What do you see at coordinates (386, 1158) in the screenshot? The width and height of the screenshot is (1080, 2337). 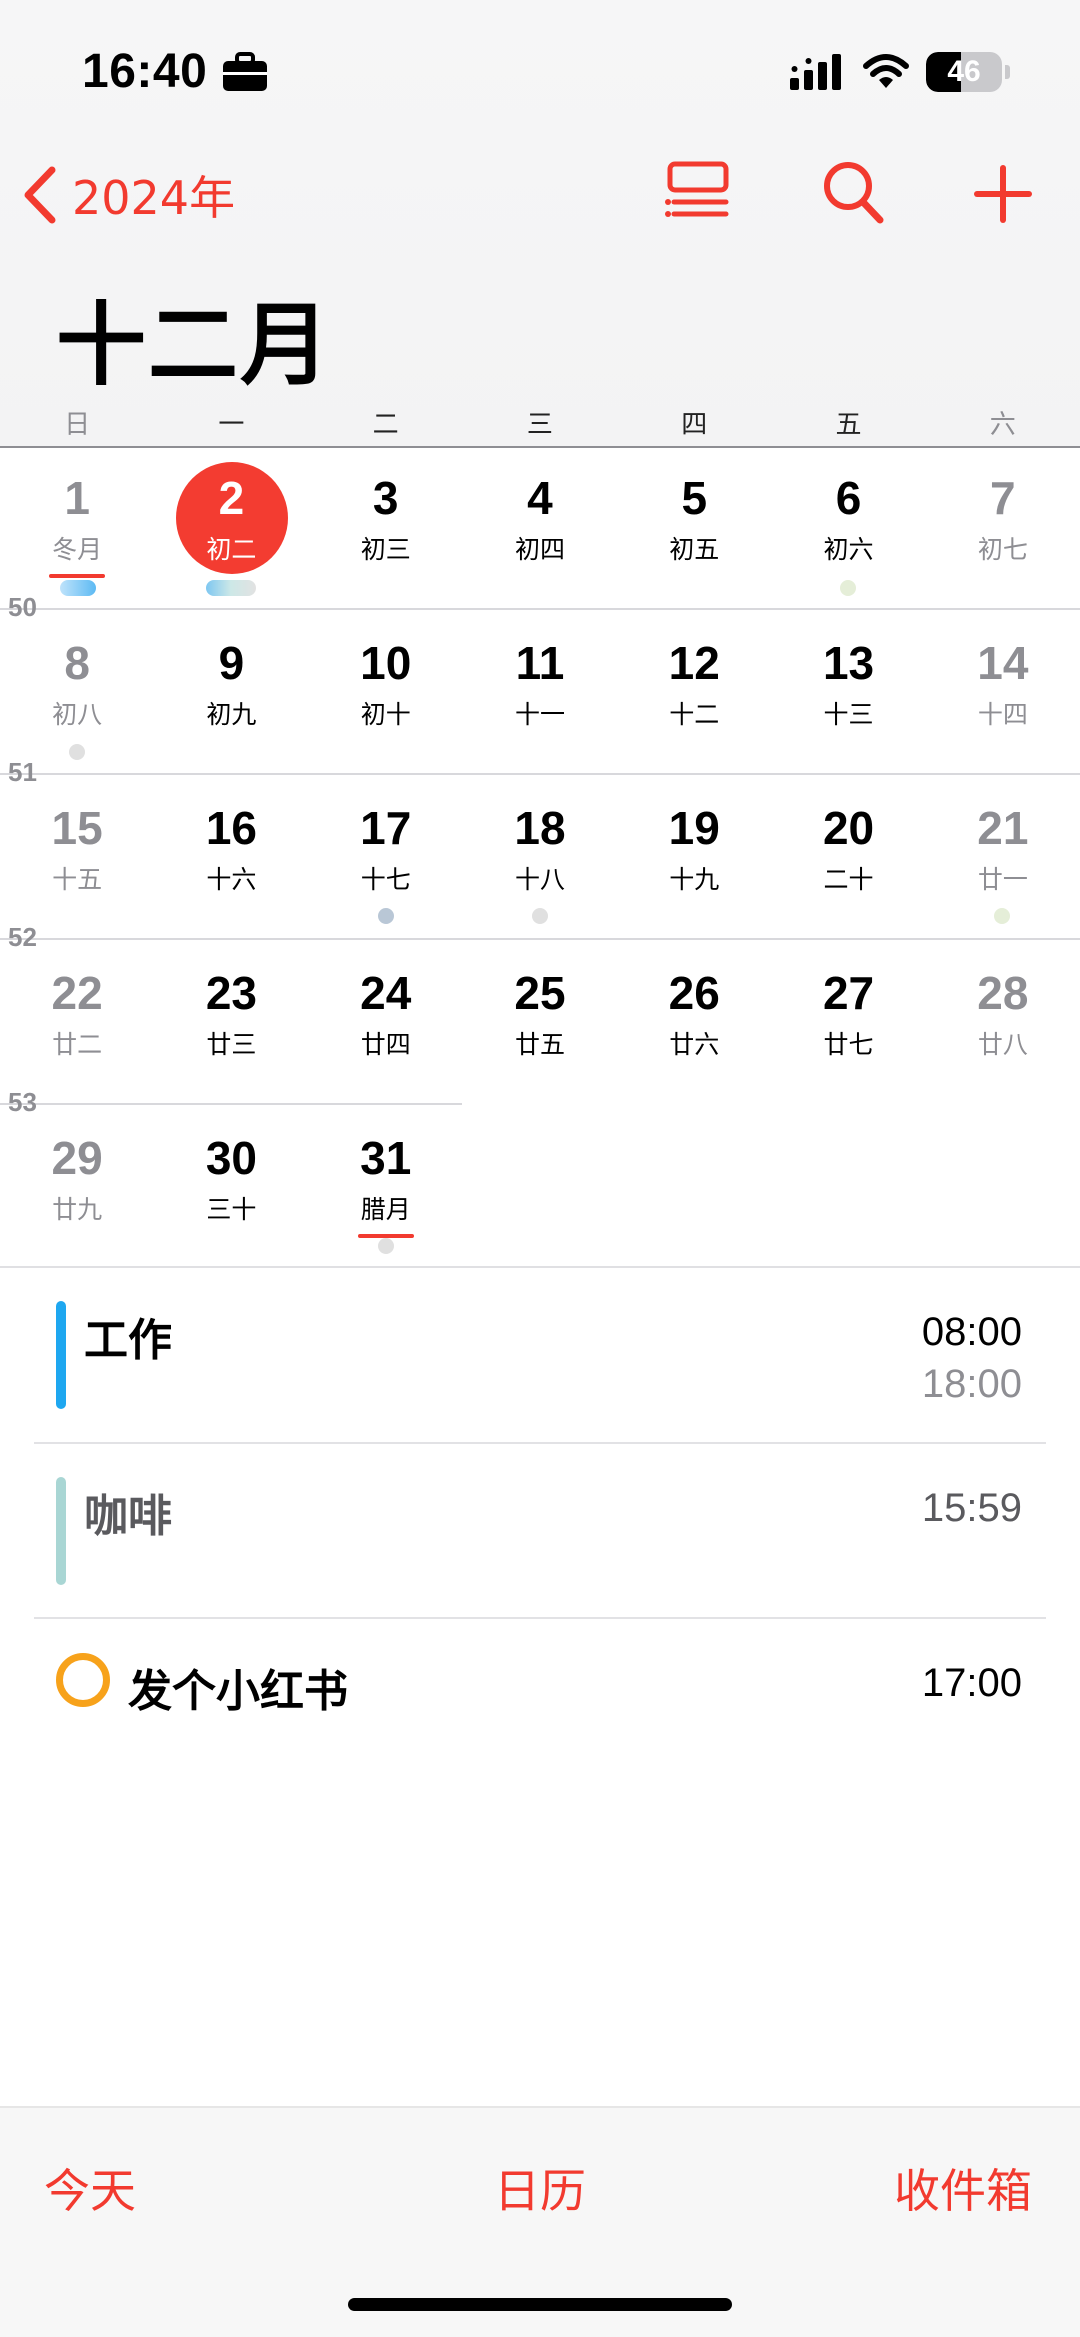 I see `day-number: 31` at bounding box center [386, 1158].